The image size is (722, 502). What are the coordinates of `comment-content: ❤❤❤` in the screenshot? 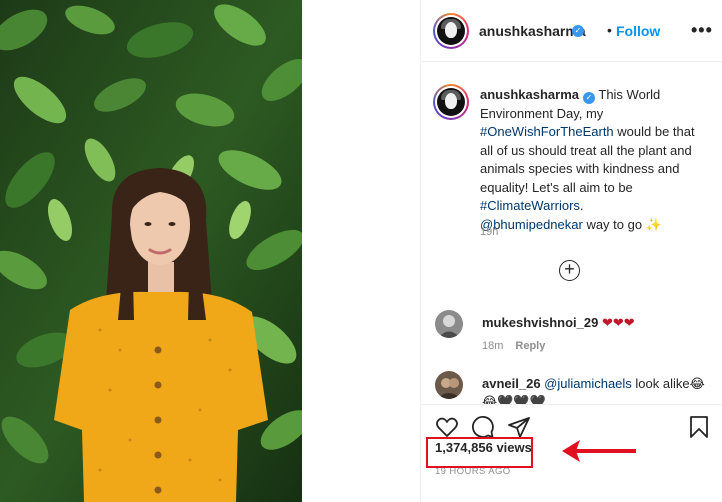 It's located at (616, 322).